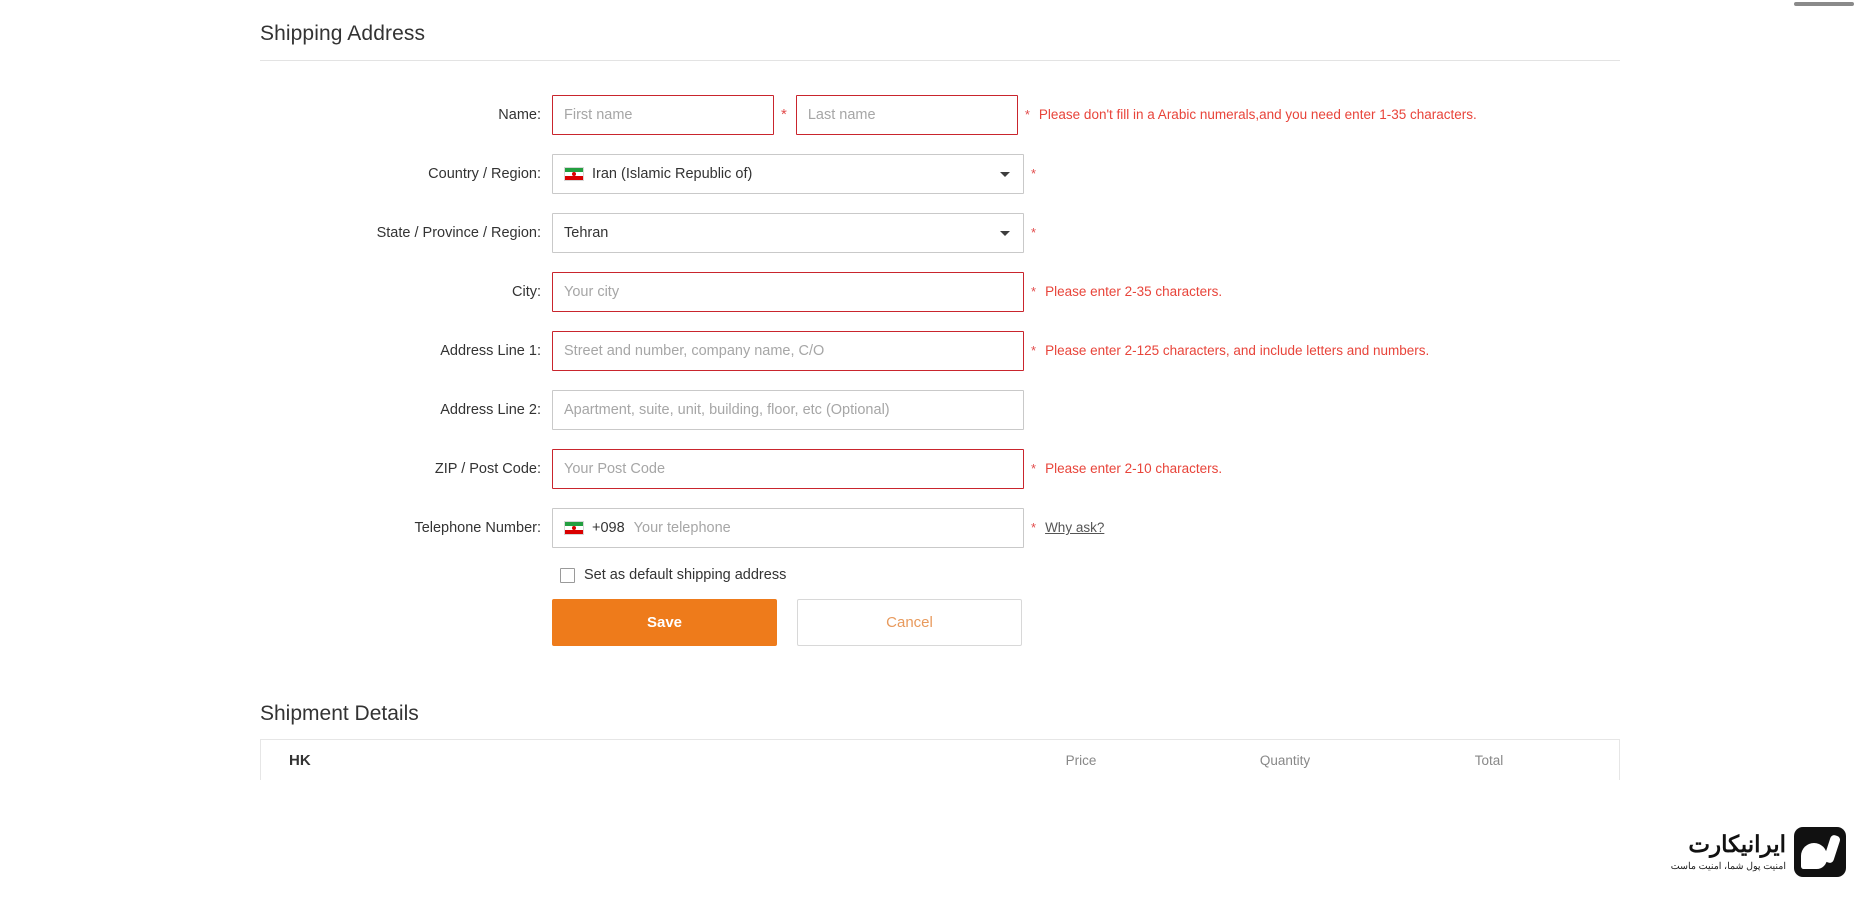 The image size is (1870, 903). What do you see at coordinates (685, 575) in the screenshot?
I see `set-default-shipping-label: Set as default shipping address` at bounding box center [685, 575].